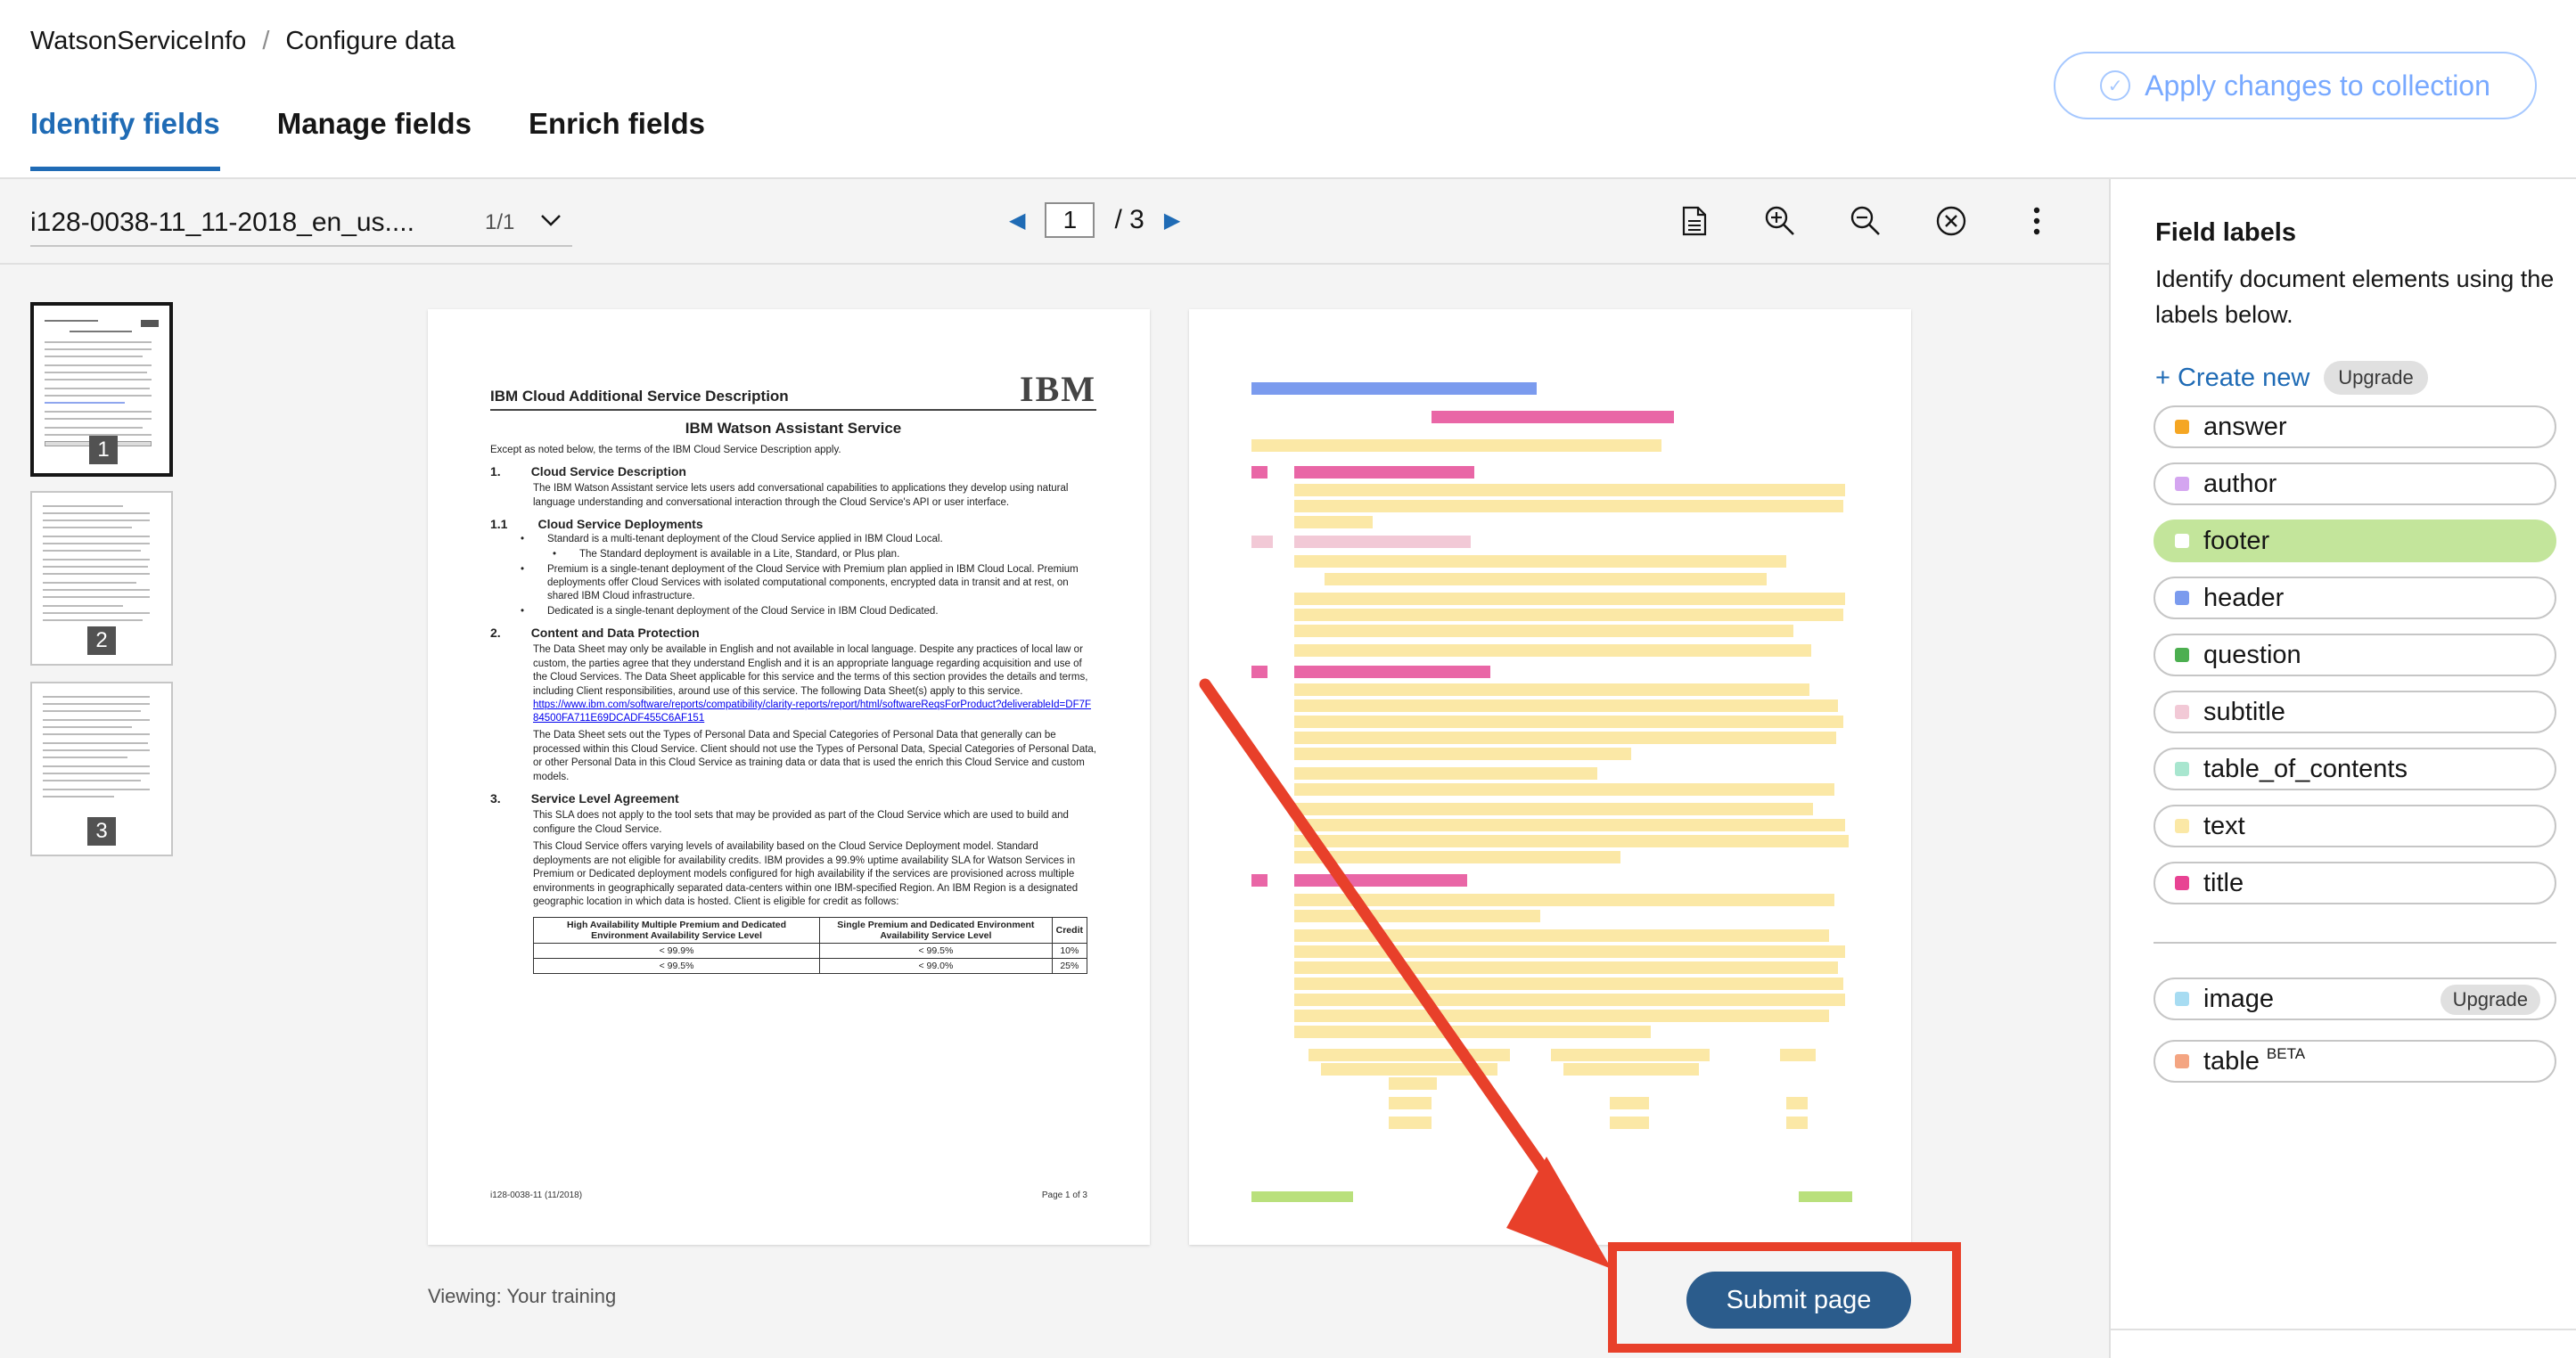 This screenshot has width=2576, height=1358. Describe the element at coordinates (588, 471) in the screenshot. I see `section-heading: 1. Cloud Service Description` at that location.